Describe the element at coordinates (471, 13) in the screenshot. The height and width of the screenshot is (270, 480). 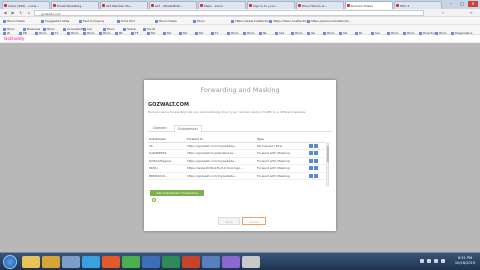
I see `menu-icon: ≡` at that location.